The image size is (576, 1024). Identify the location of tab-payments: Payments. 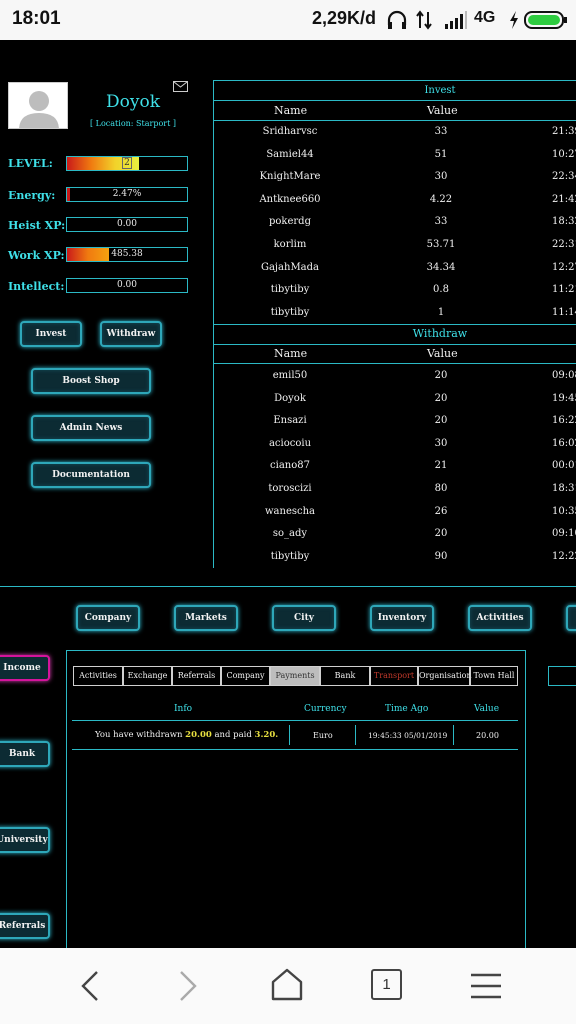
(295, 676).